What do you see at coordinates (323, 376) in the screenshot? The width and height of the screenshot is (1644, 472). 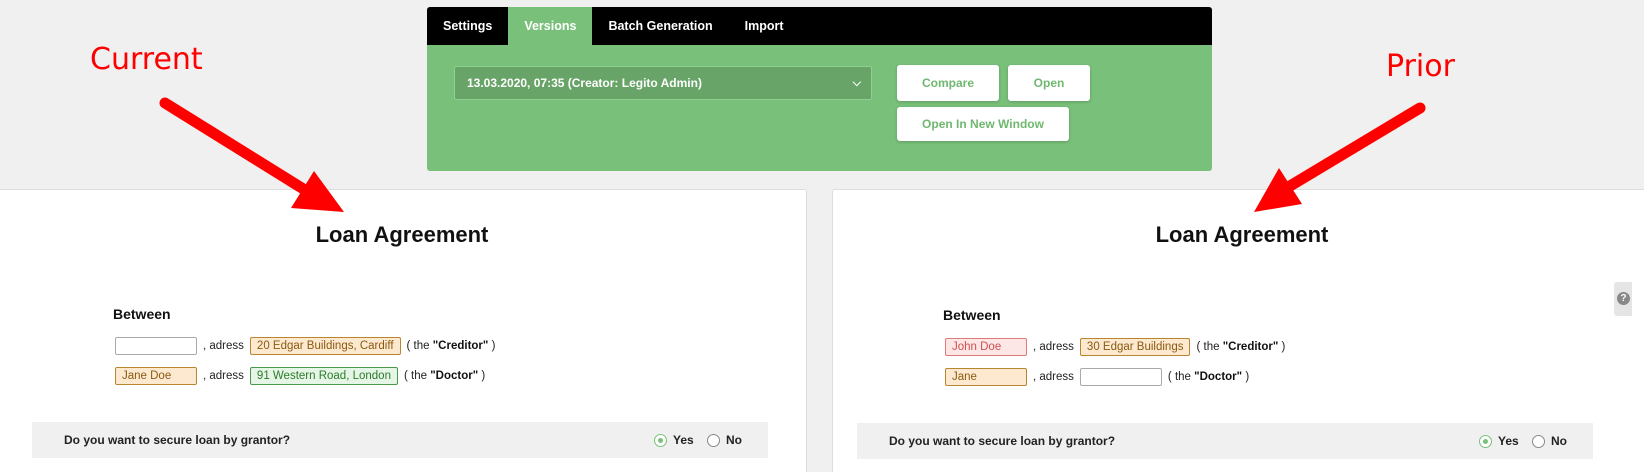 I see `party-address-field: 91 Western Road, London` at bounding box center [323, 376].